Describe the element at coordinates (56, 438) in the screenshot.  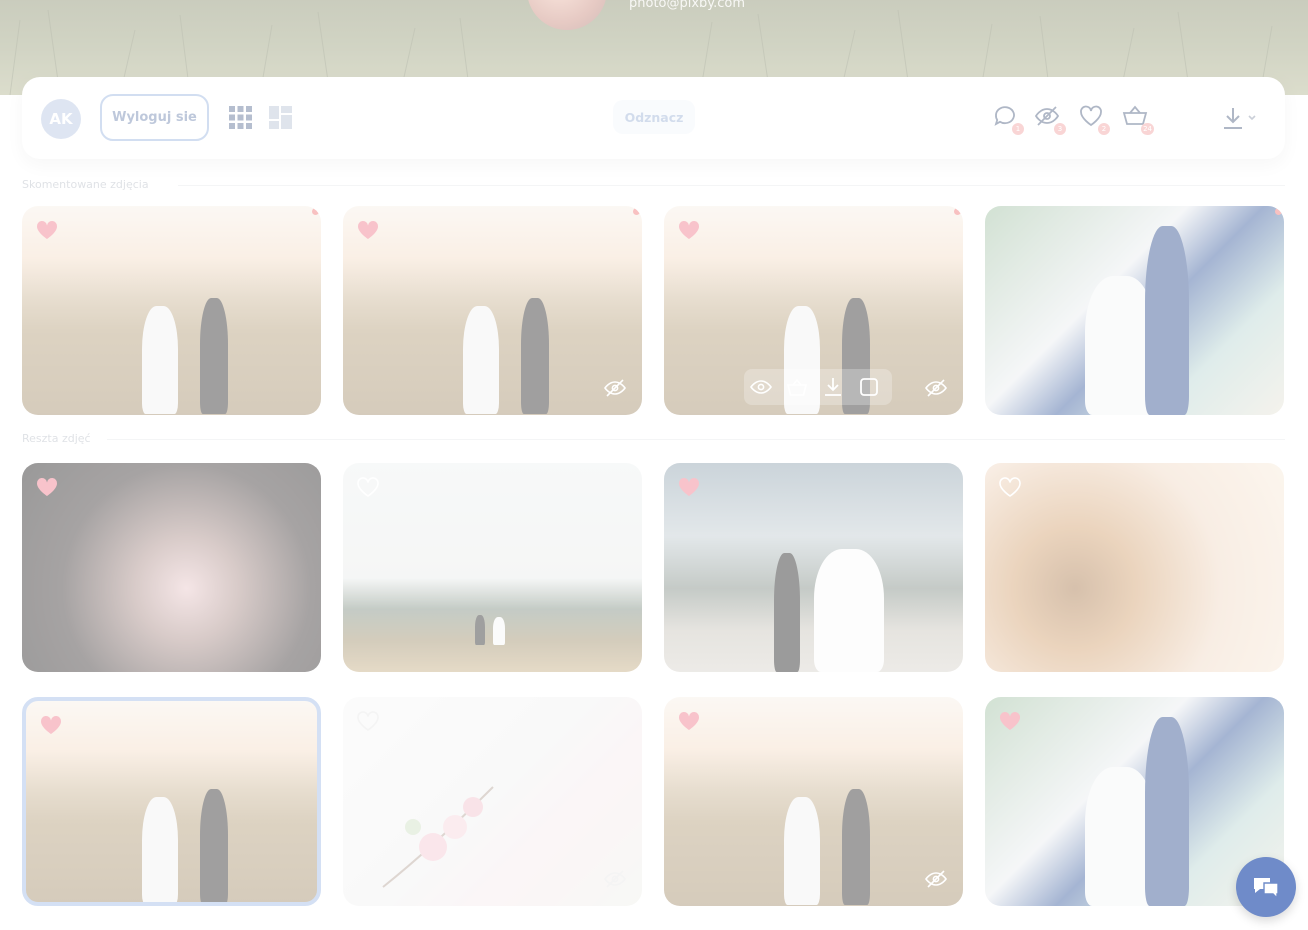
I see `section-title-rest: Reszta zdjęć` at that location.